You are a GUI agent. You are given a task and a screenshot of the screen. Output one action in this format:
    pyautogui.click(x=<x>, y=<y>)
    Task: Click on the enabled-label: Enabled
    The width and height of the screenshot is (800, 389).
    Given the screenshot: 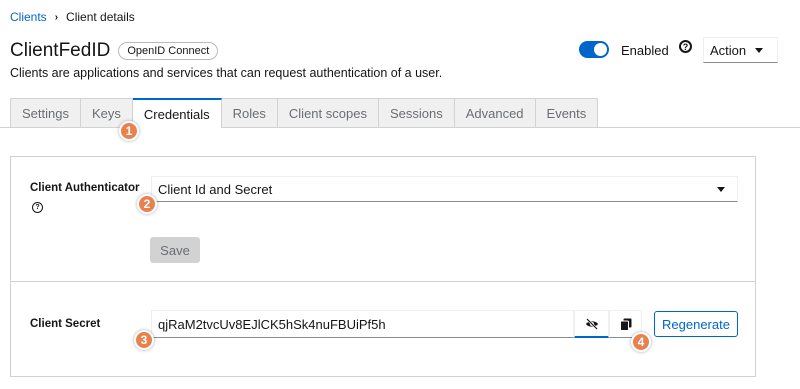 What is the action you would take?
    pyautogui.click(x=645, y=50)
    